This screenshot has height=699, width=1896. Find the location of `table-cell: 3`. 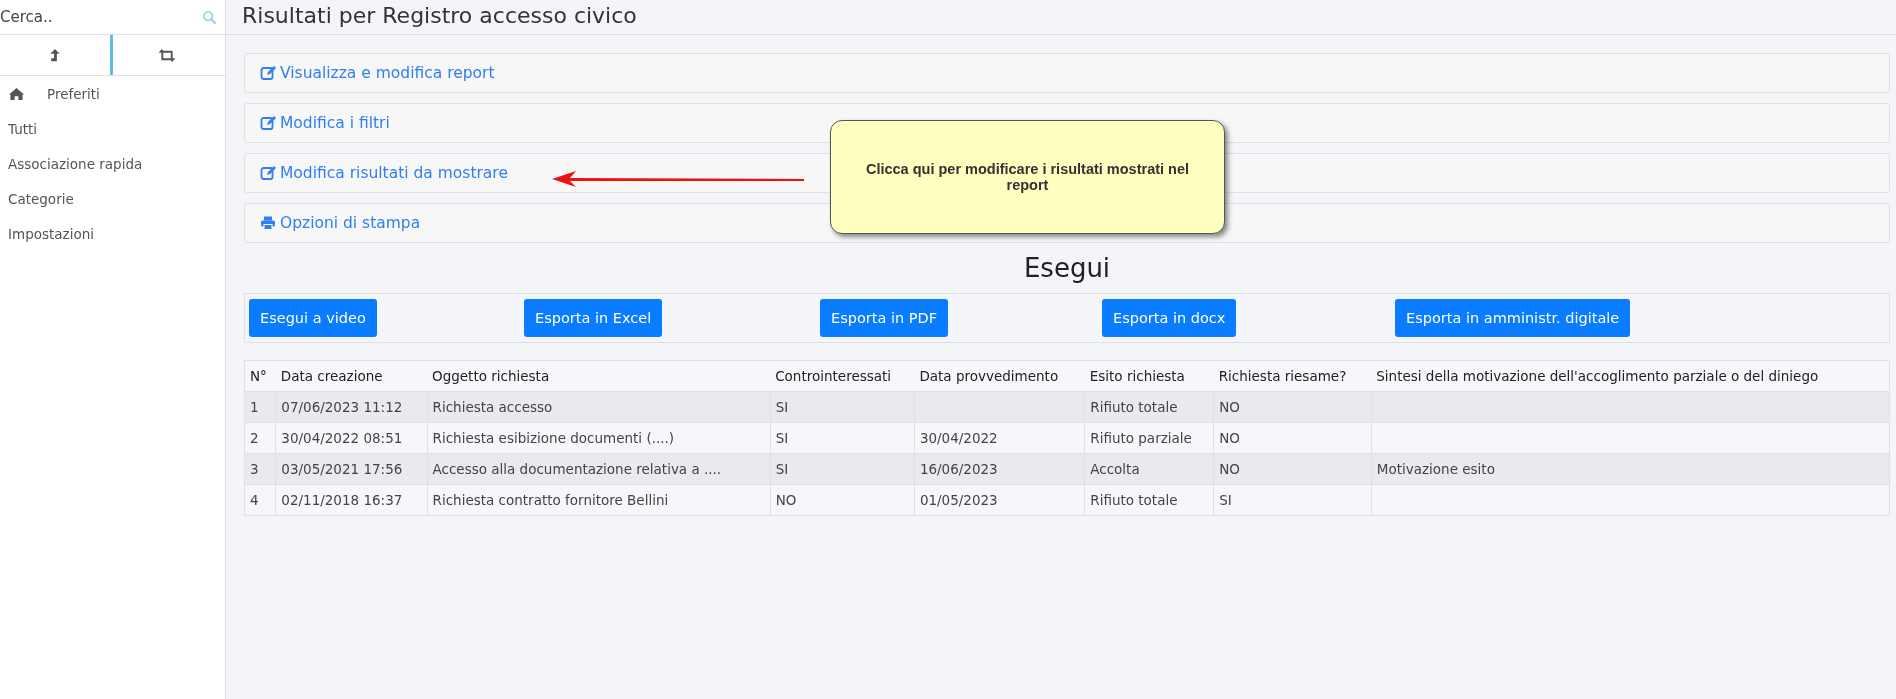

table-cell: 3 is located at coordinates (260, 469).